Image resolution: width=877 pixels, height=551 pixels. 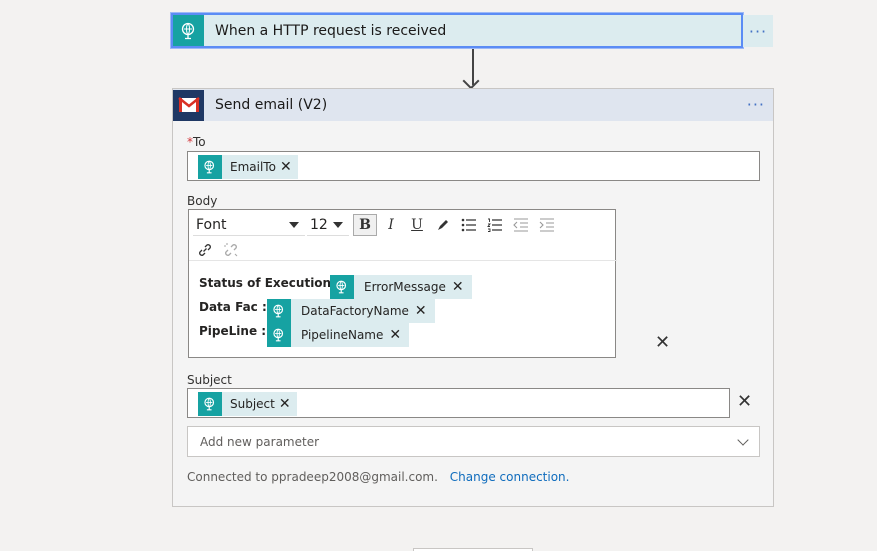 What do you see at coordinates (510, 477) in the screenshot?
I see `change-connection-link: Change connection.` at bounding box center [510, 477].